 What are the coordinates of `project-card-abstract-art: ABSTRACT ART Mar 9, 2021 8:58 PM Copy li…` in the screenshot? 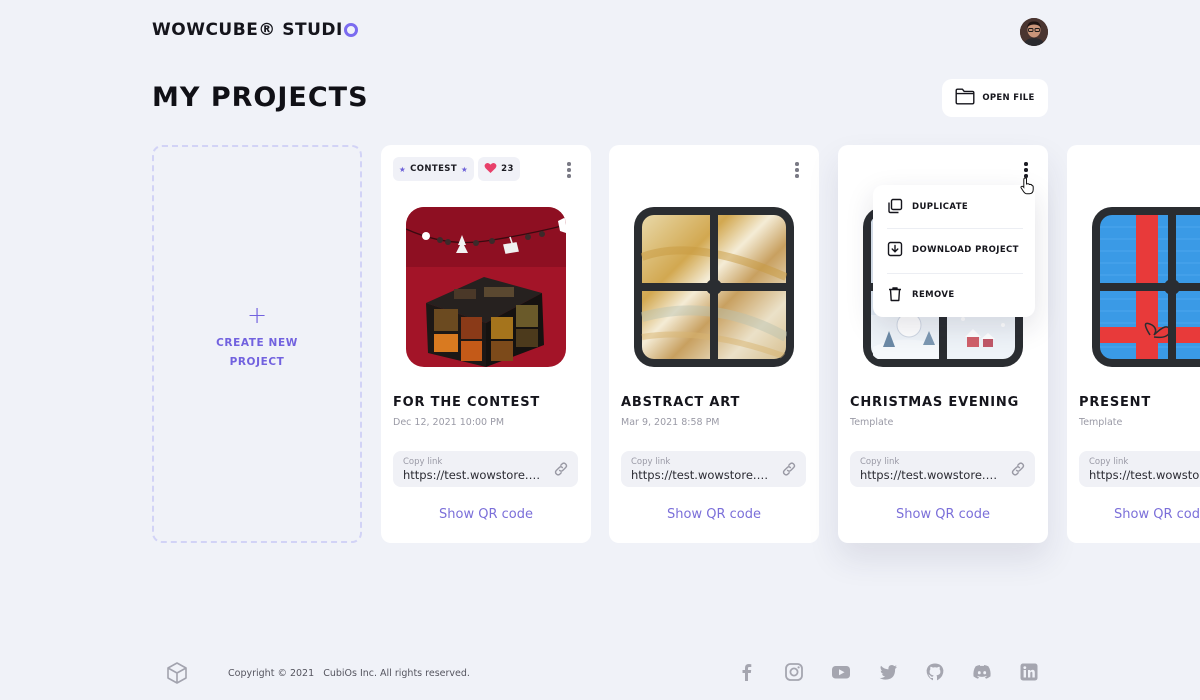 It's located at (714, 344).